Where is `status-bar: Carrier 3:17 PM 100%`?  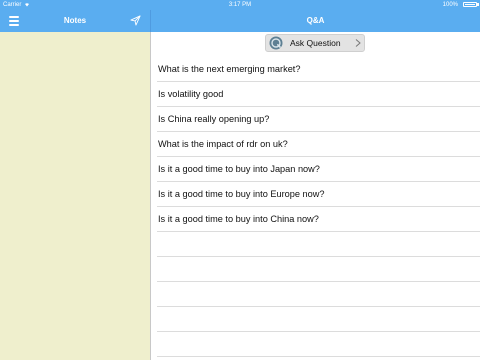 status-bar: Carrier 3:17 PM 100% is located at coordinates (240, 5).